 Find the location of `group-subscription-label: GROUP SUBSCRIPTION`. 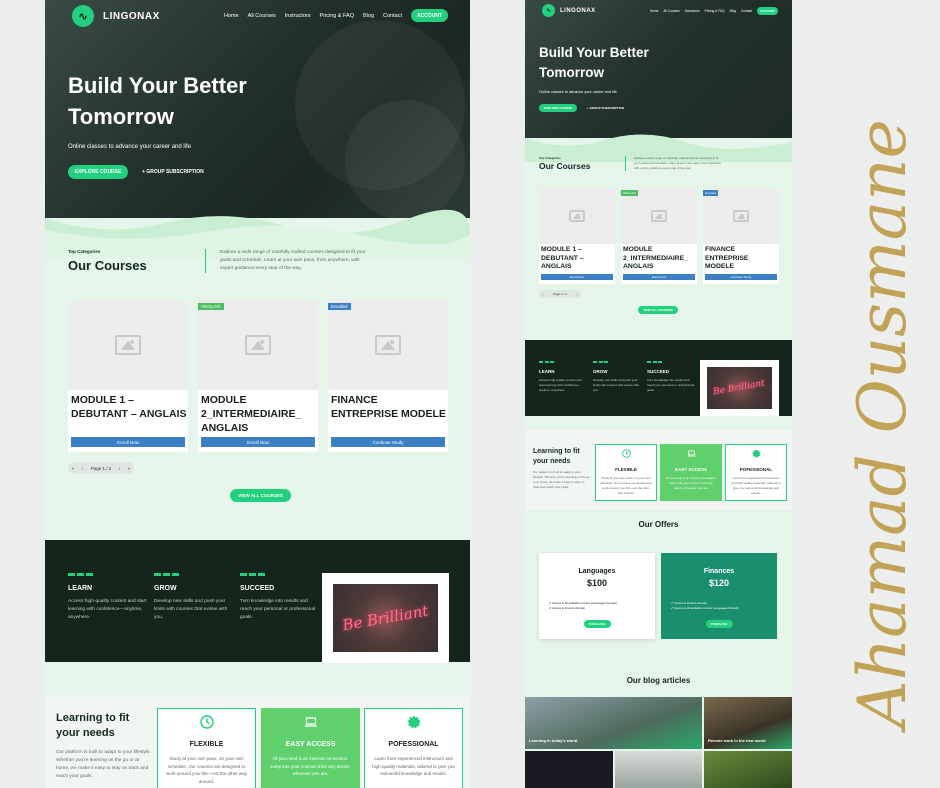

group-subscription-label: GROUP SUBSCRIPTION is located at coordinates (607, 108).